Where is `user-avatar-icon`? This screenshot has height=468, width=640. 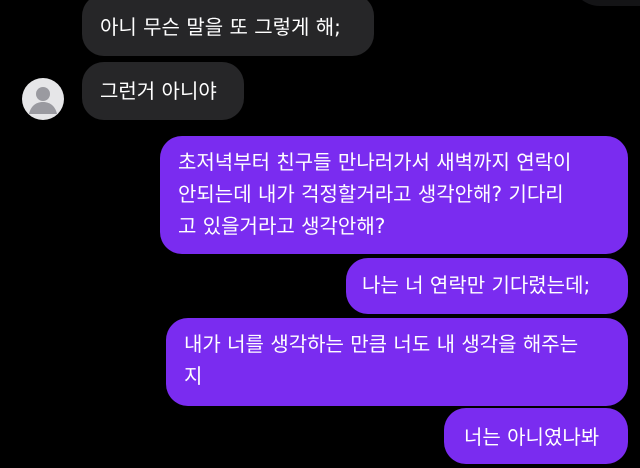 user-avatar-icon is located at coordinates (43, 99).